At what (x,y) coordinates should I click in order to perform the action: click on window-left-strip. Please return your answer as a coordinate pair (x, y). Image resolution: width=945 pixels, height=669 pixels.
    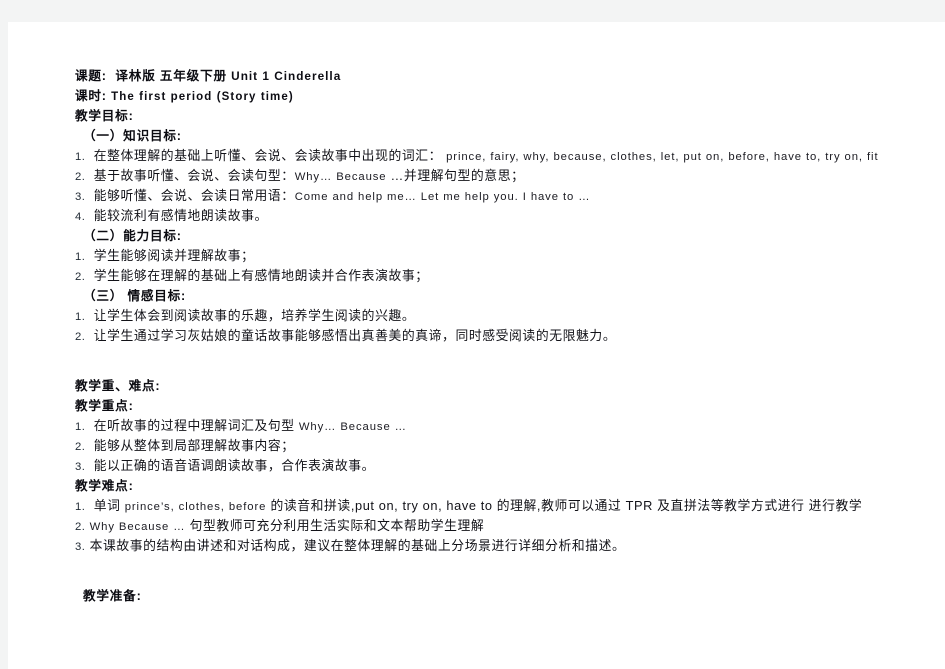
    Looking at the image, I should click on (4, 345).